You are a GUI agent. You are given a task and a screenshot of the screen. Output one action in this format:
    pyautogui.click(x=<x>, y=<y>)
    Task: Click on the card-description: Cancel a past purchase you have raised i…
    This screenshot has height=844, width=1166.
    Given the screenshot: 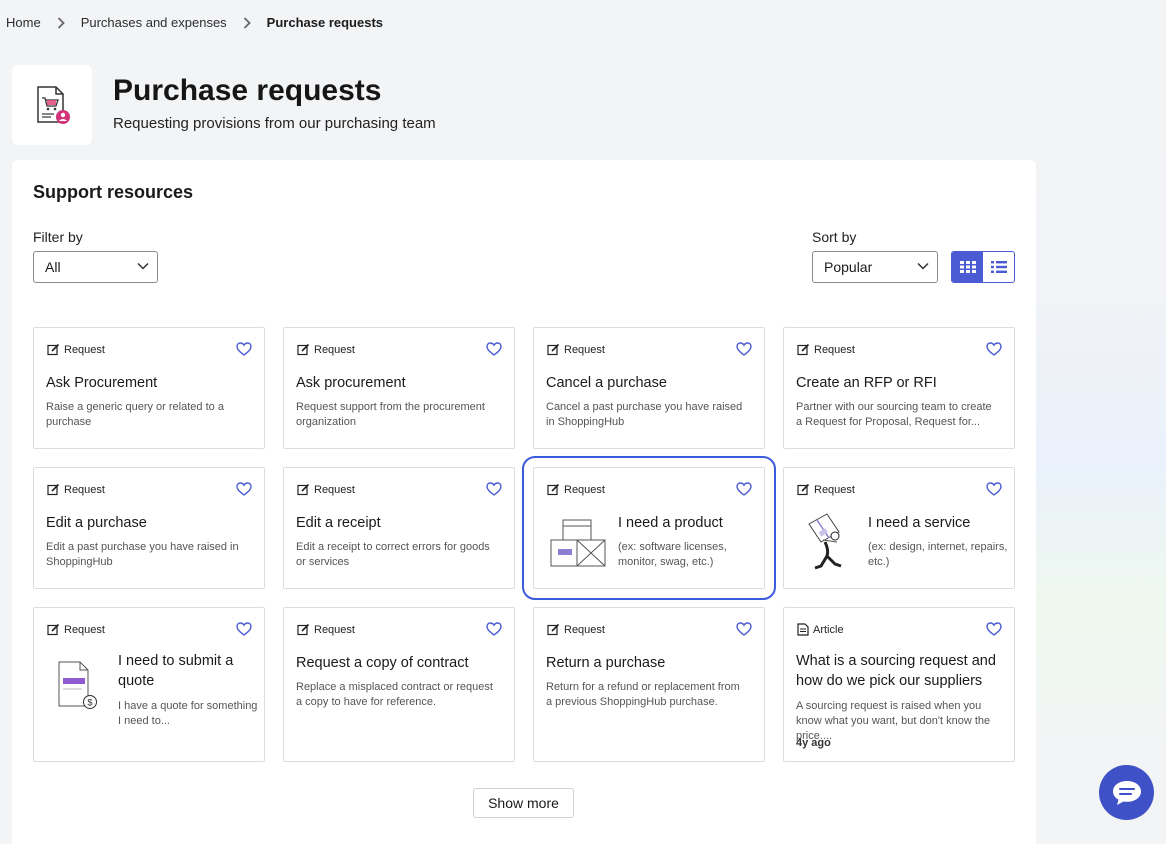 What is the action you would take?
    pyautogui.click(x=644, y=414)
    